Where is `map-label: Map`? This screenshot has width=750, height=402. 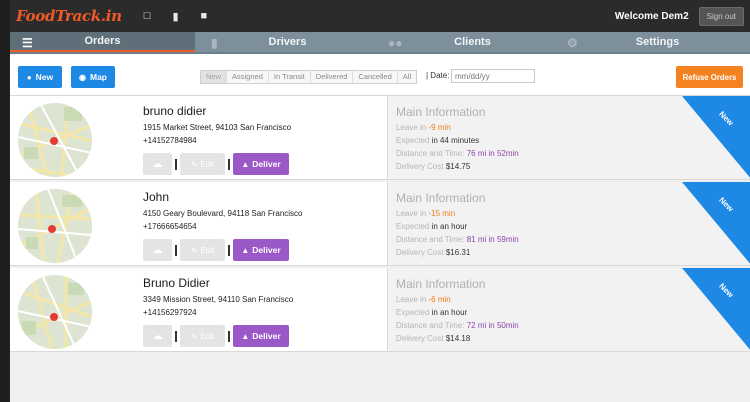 map-label: Map is located at coordinates (98, 77).